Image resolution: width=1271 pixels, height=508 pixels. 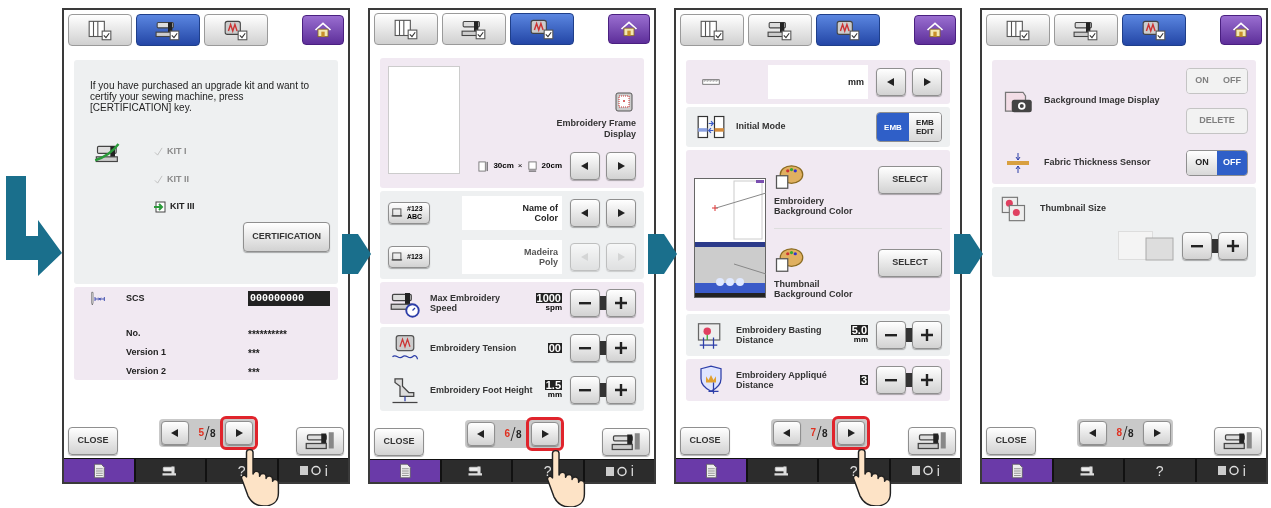 What do you see at coordinates (182, 206) in the screenshot?
I see `kit-label: KIT III` at bounding box center [182, 206].